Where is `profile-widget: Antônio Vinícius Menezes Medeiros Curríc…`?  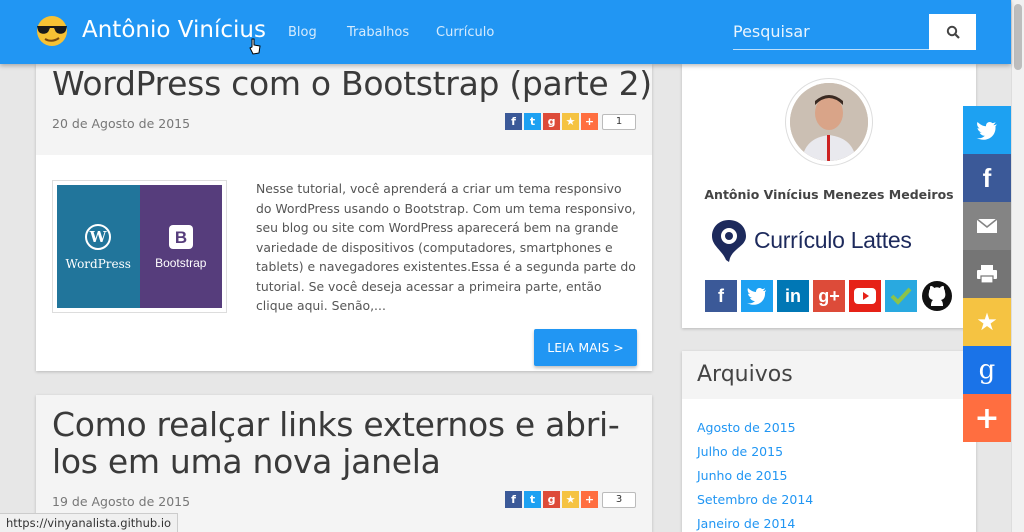
profile-widget: Antônio Vinícius Menezes Medeiros Curríc… is located at coordinates (829, 196).